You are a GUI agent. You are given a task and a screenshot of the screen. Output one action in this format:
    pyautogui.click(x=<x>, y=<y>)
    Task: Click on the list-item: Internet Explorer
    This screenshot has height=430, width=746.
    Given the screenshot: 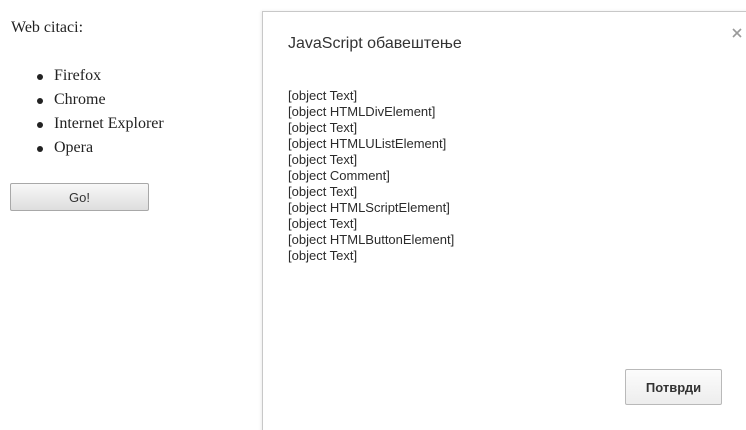 What is the action you would take?
    pyautogui.click(x=100, y=124)
    